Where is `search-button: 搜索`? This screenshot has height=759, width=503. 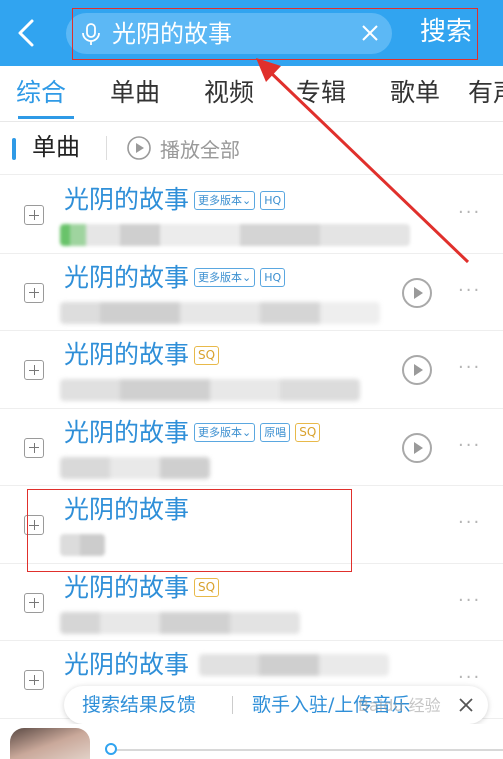 search-button: 搜索 is located at coordinates (446, 32).